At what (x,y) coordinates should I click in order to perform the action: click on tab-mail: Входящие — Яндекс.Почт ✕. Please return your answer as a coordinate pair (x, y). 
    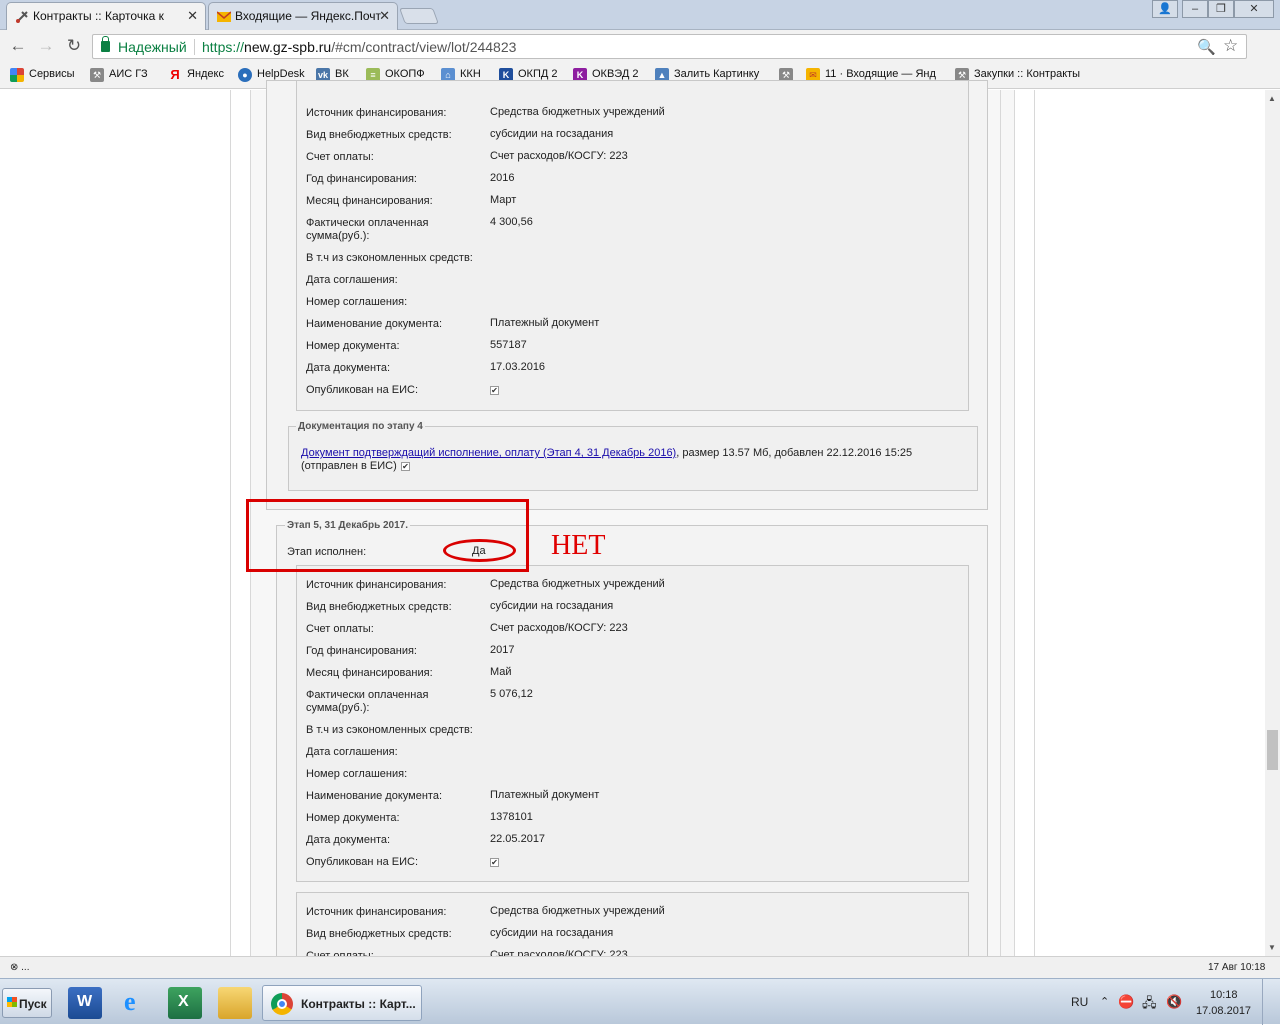
    Looking at the image, I should click on (303, 16).